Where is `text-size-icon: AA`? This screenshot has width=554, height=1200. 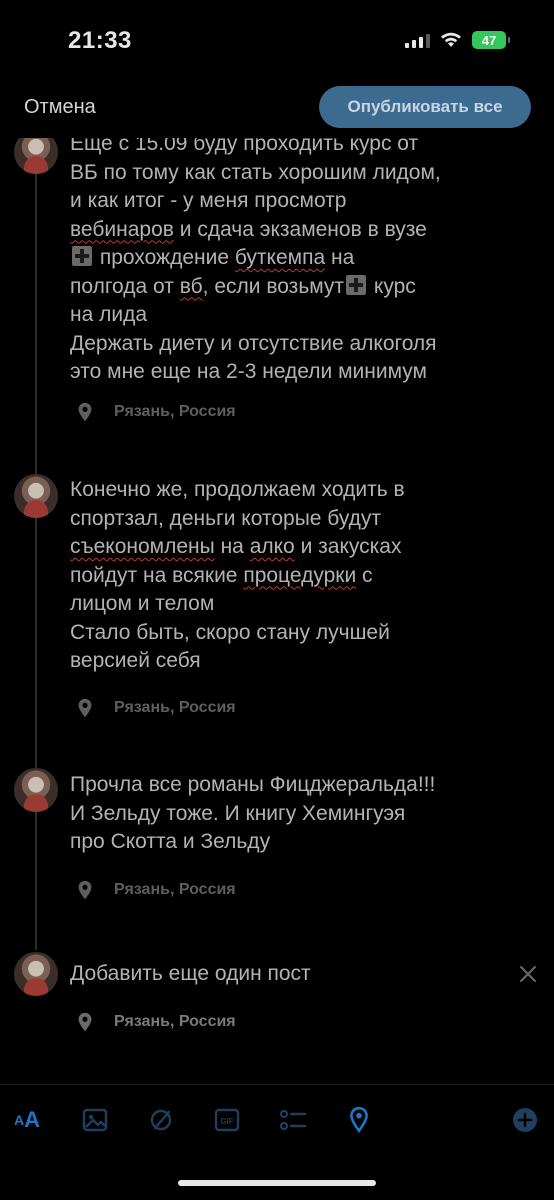
text-size-icon: AA is located at coordinates (27, 1120).